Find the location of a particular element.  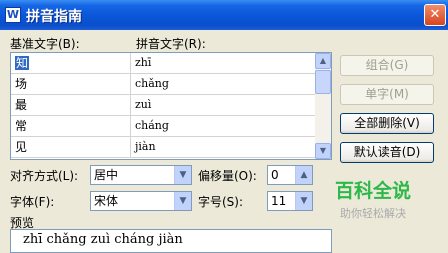

watermark-slogan: 助你轻松解决 is located at coordinates (373, 213).